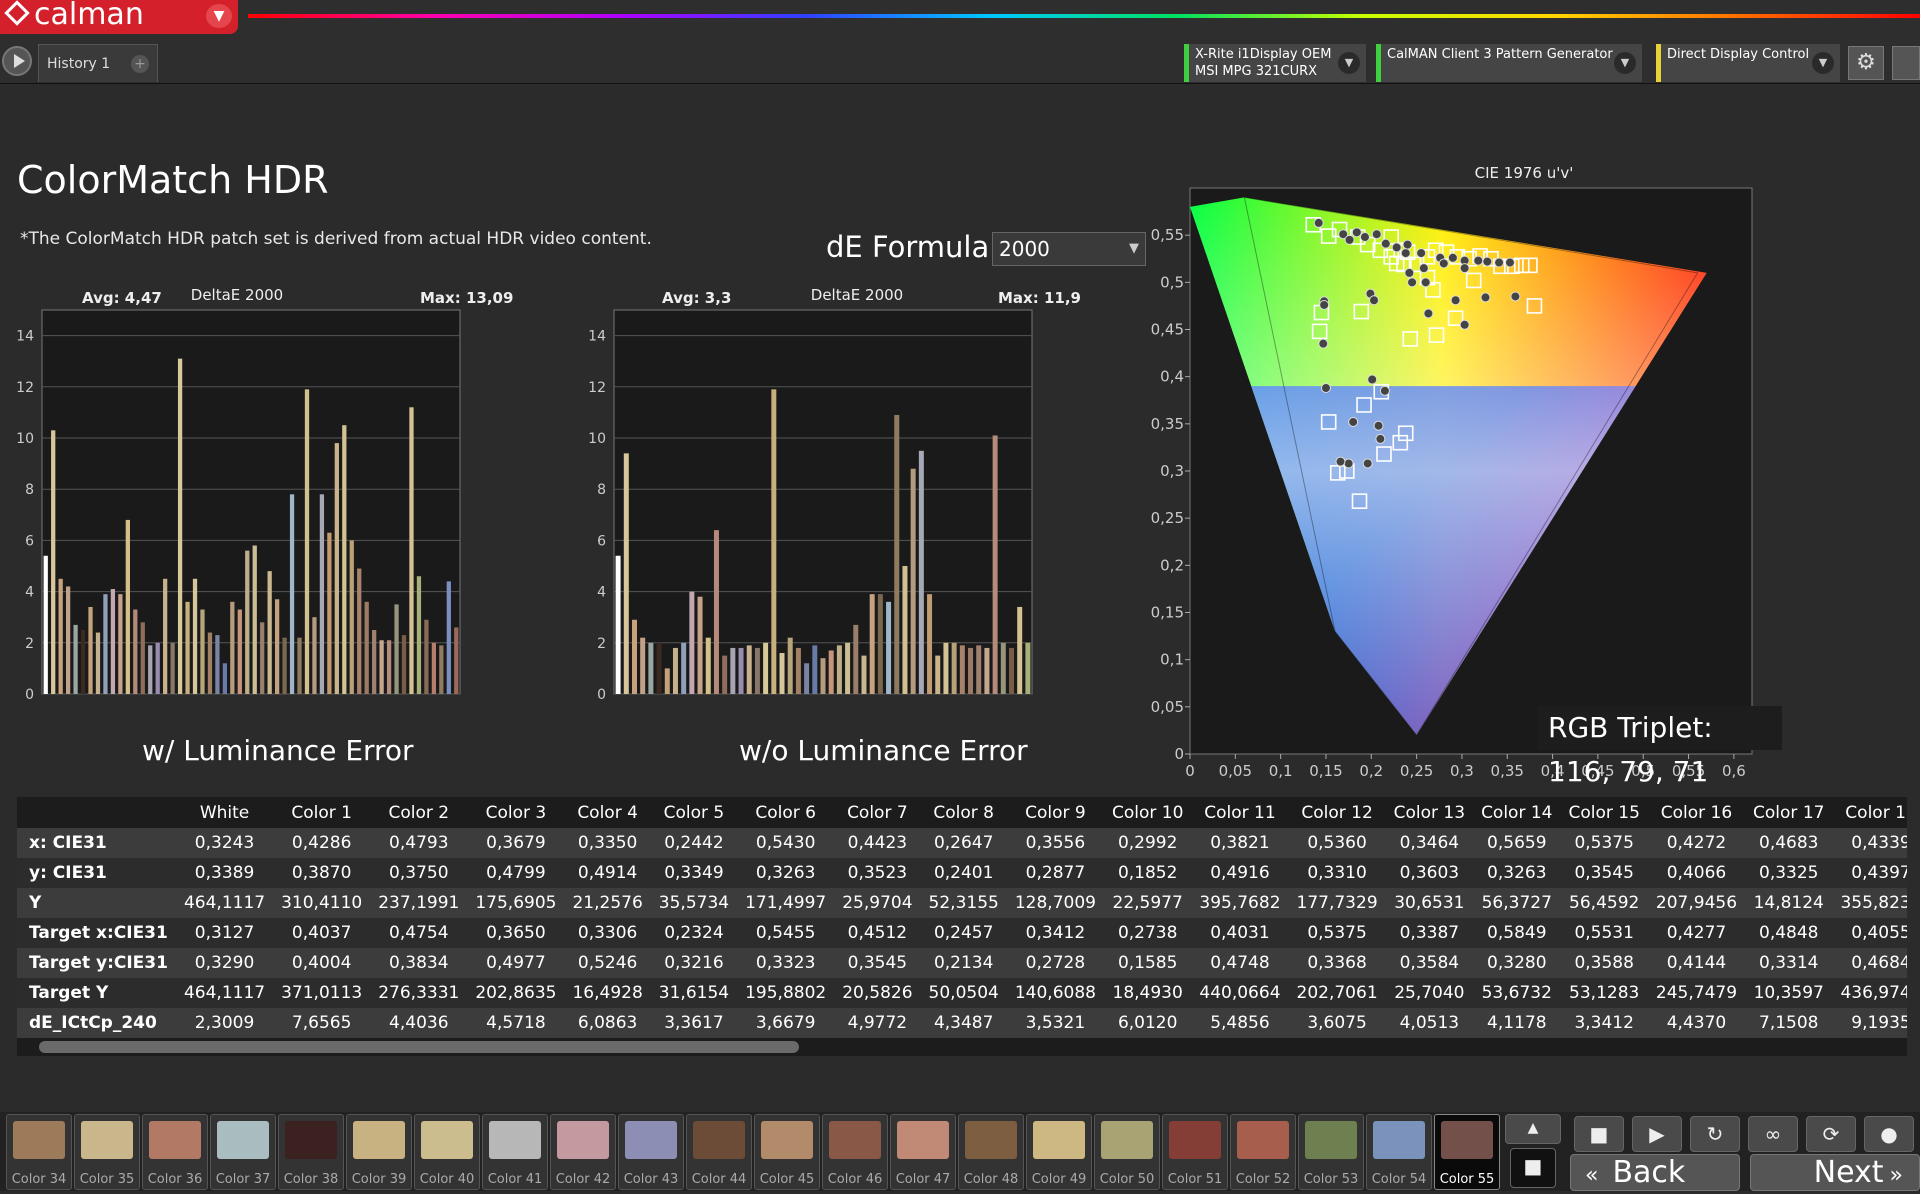  Describe the element at coordinates (923, 1152) in the screenshot. I see `color-swatch: Color 47` at that location.